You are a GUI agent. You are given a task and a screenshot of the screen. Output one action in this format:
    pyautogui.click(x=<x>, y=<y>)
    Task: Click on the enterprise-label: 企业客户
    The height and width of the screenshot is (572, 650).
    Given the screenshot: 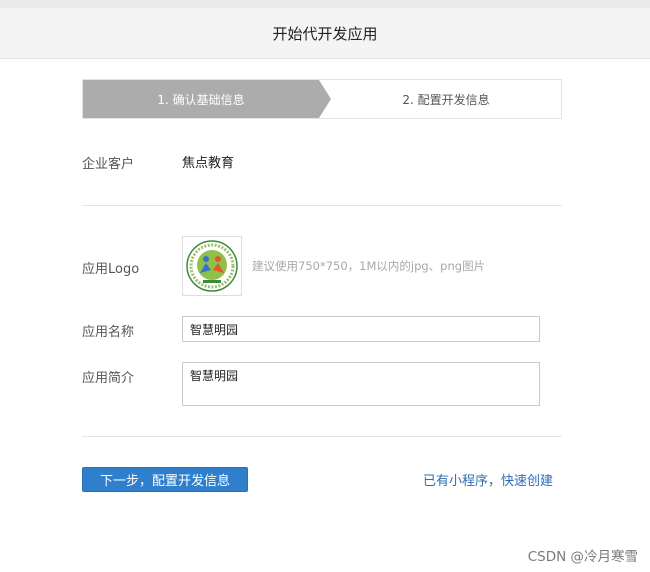 What is the action you would take?
    pyautogui.click(x=108, y=164)
    